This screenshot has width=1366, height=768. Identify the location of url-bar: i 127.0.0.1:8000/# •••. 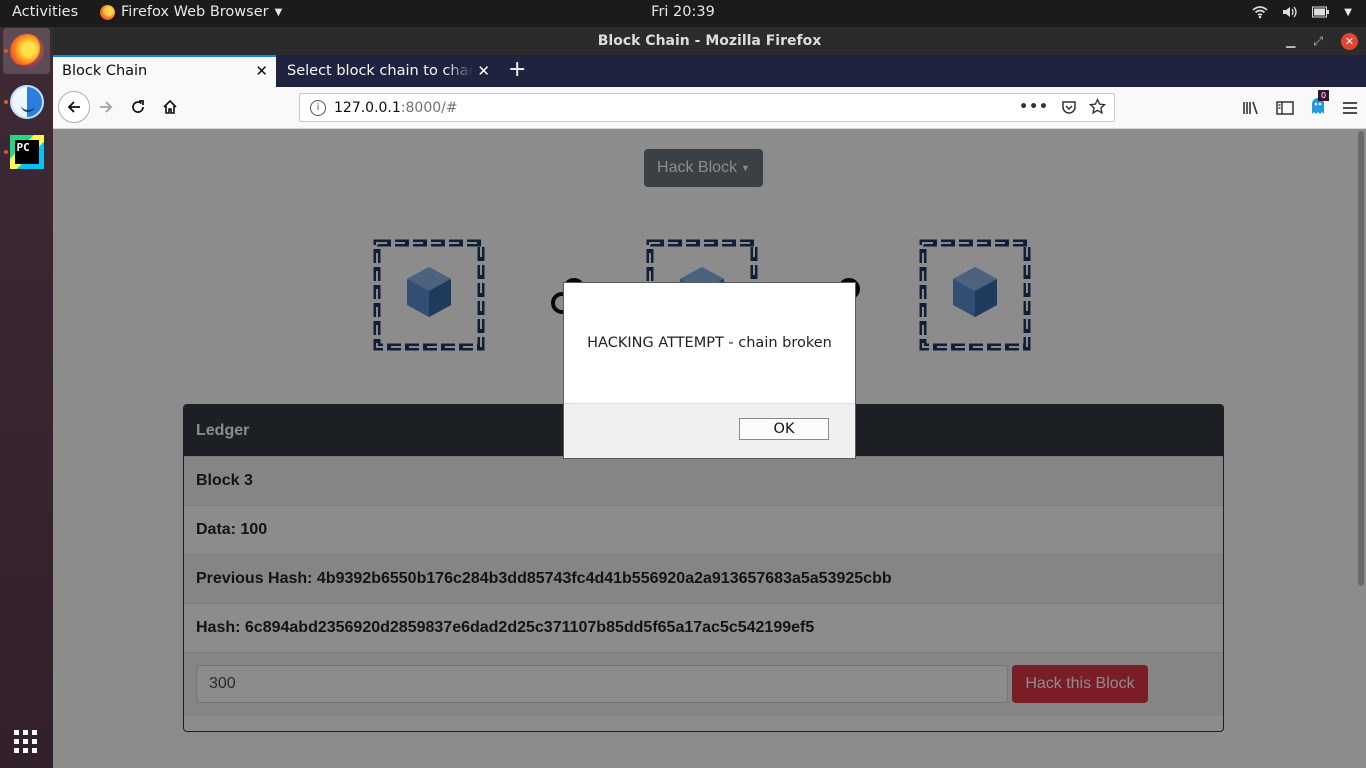
(707, 107).